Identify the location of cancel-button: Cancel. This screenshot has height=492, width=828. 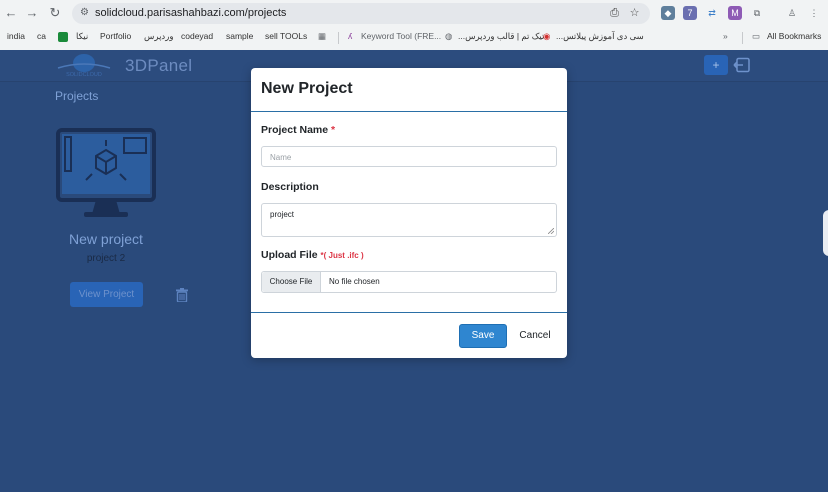
(535, 336).